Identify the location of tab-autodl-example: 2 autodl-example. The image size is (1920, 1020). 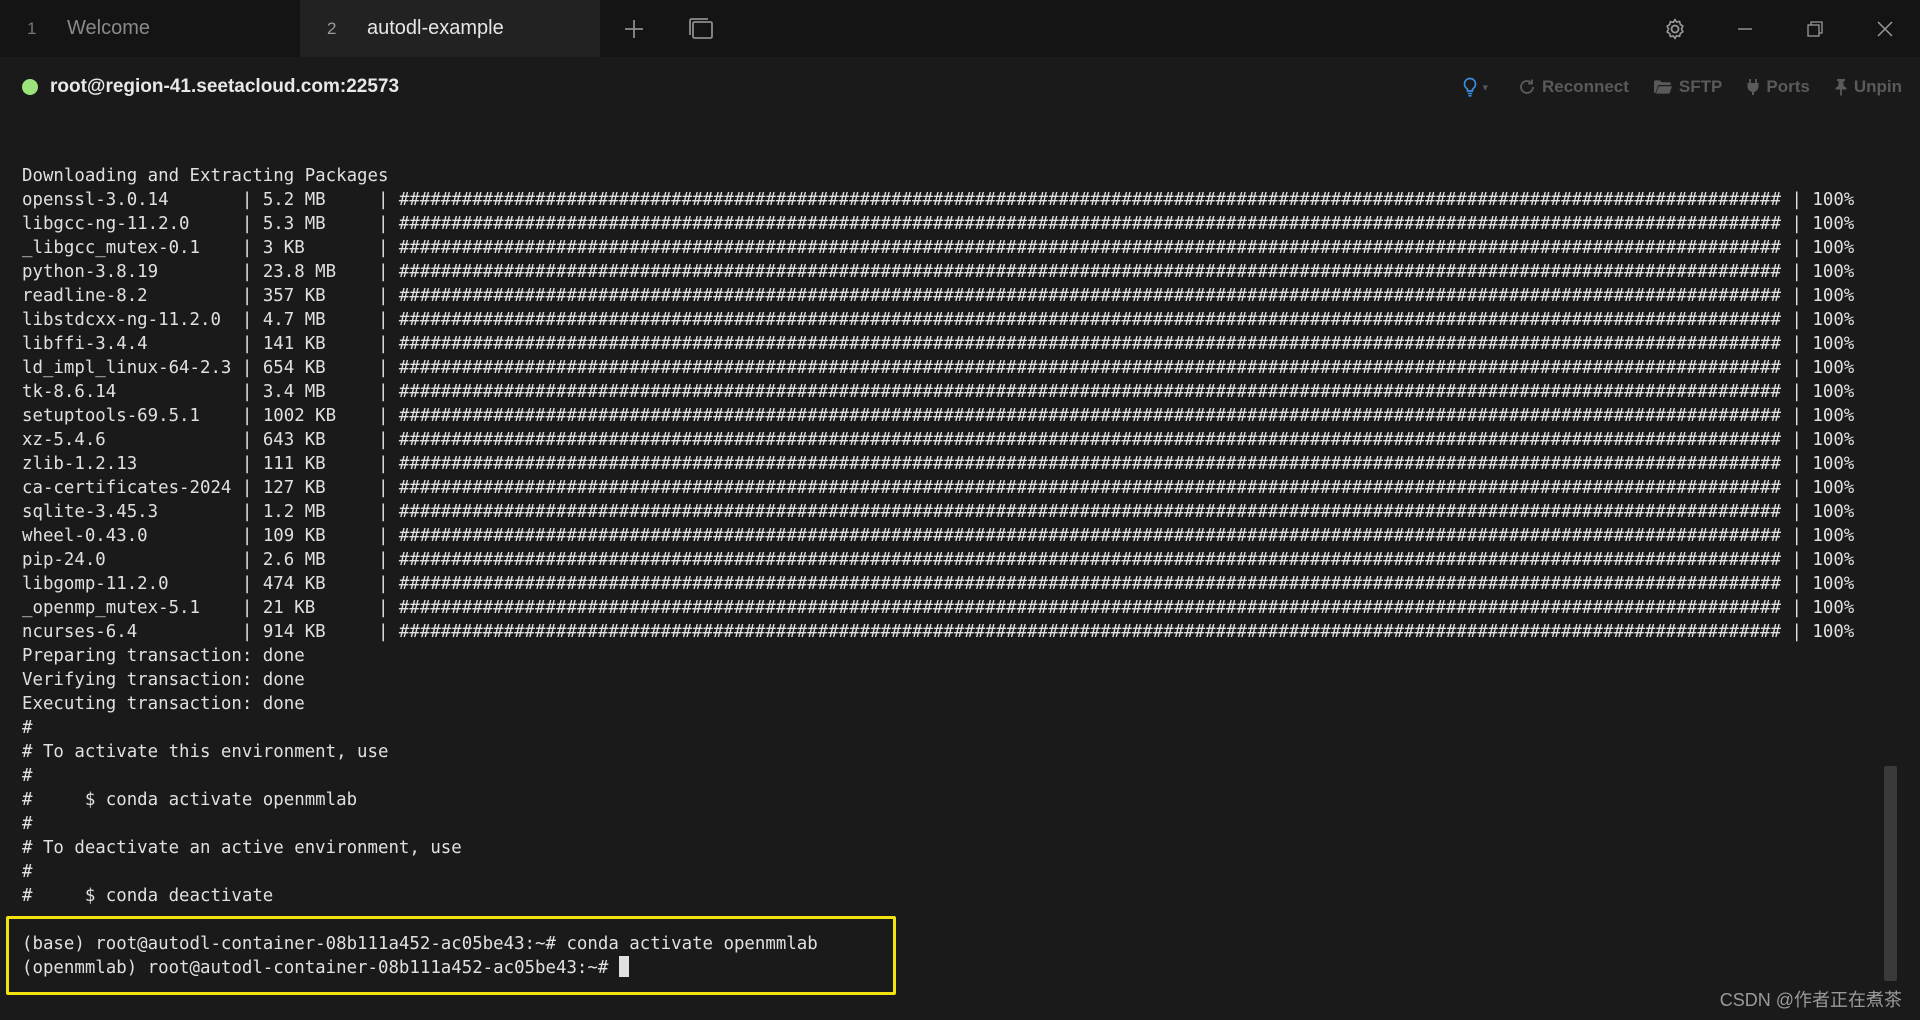
(450, 28).